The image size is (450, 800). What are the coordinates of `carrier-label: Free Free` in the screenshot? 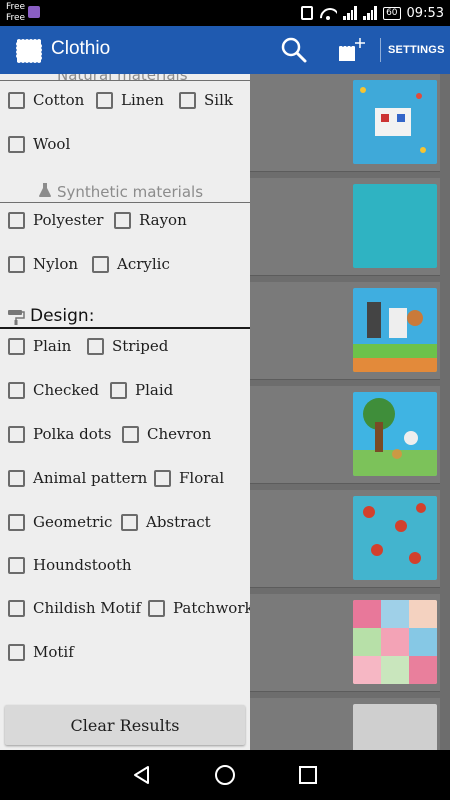 It's located at (15, 13).